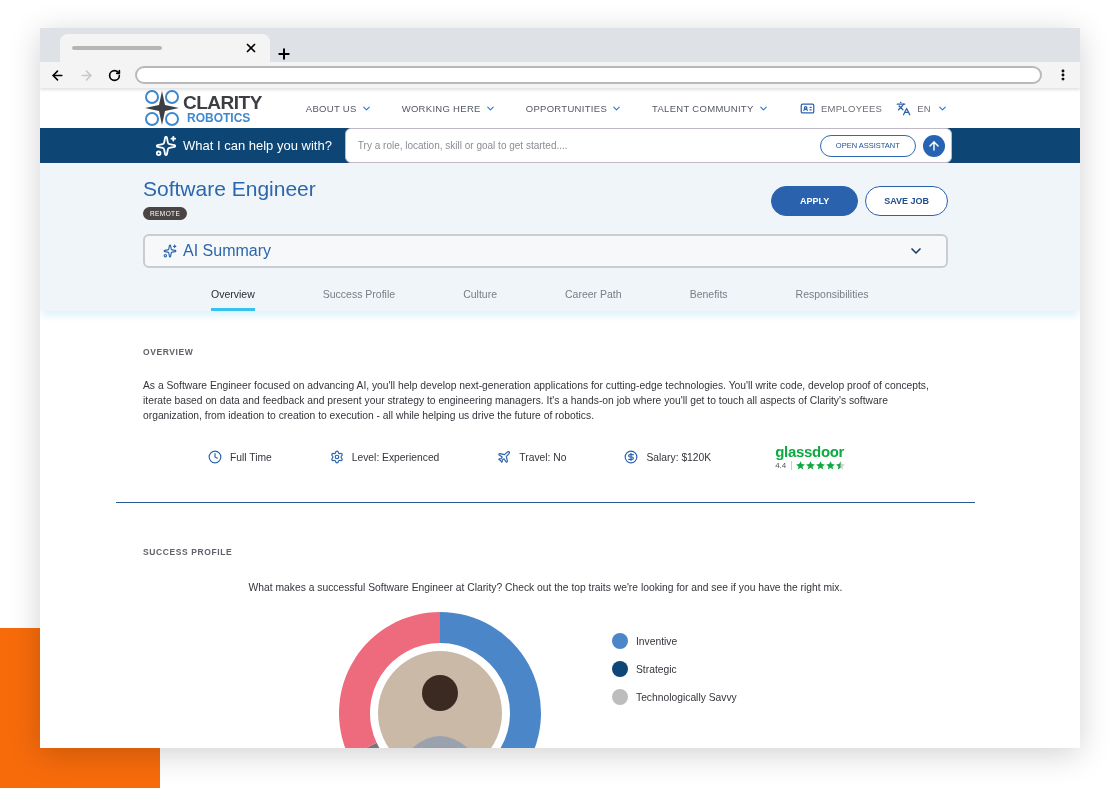 Image resolution: width=1120 pixels, height=800 pixels. Describe the element at coordinates (219, 117) in the screenshot. I see `logo-subtitle: ROBOTICS` at that location.